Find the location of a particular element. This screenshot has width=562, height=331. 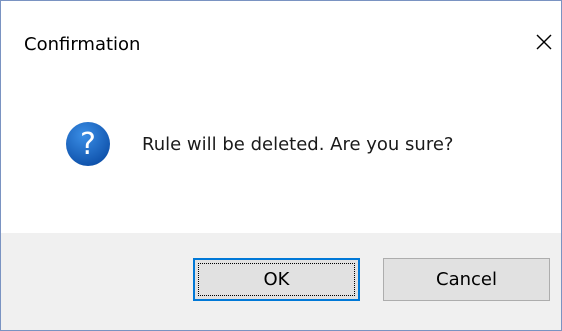

cancel-button: Cancel is located at coordinates (466, 279).